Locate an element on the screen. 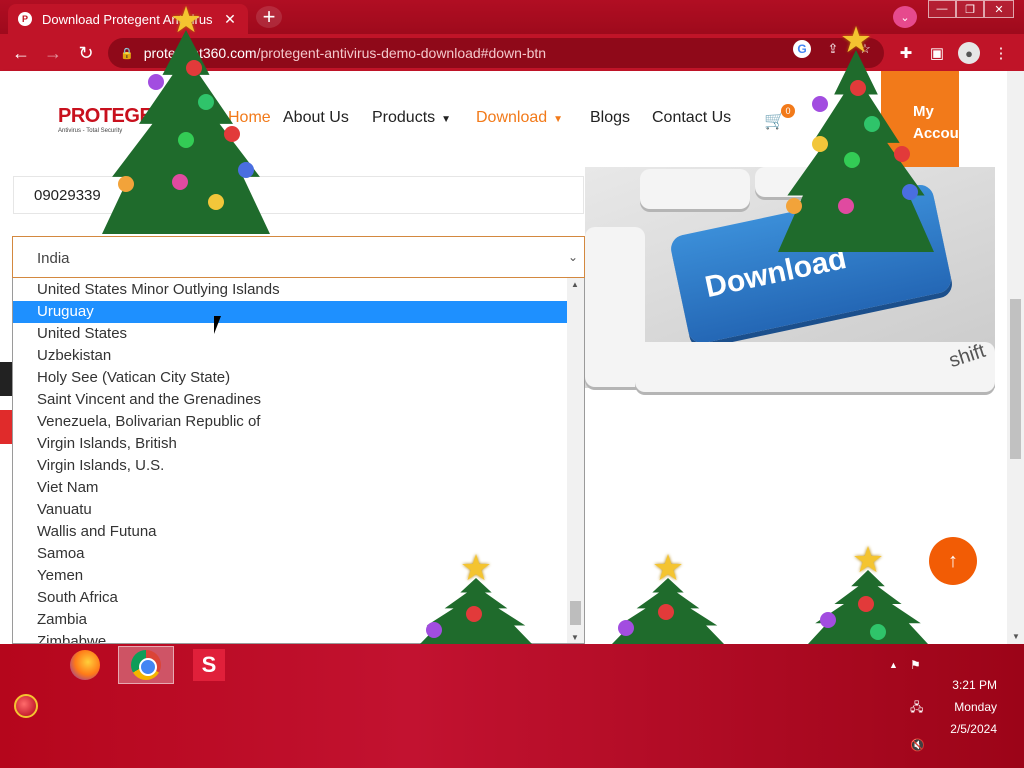 The width and height of the screenshot is (1024, 768). nav-about-us: About Us is located at coordinates (316, 118).